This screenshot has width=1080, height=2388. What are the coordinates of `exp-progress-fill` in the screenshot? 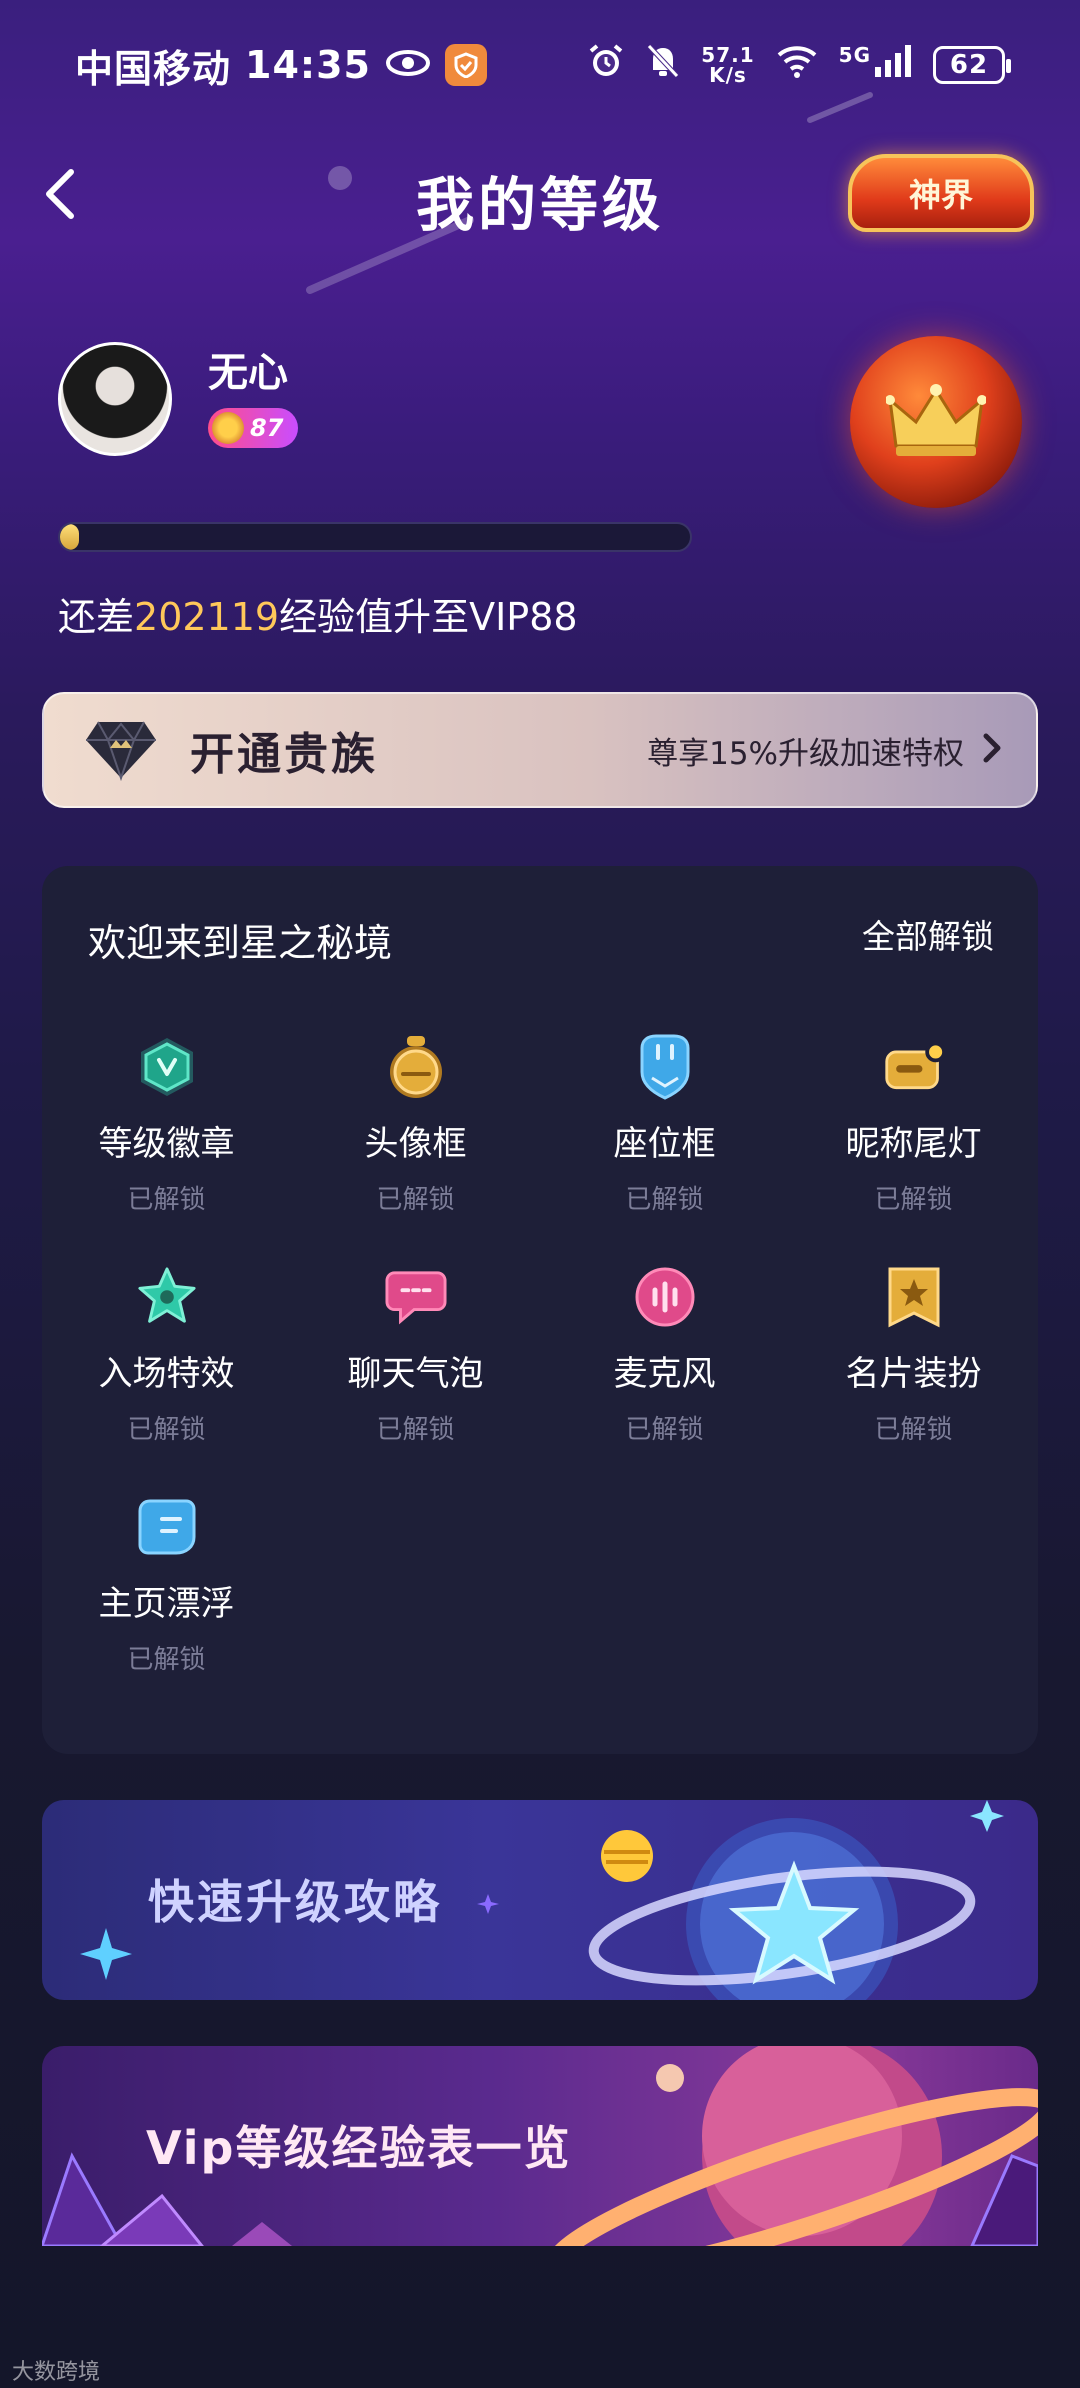 It's located at (69, 537).